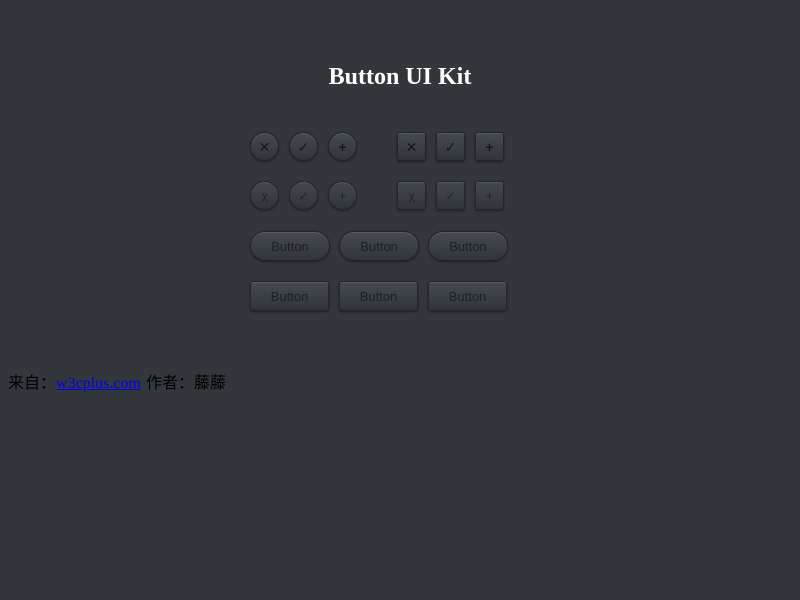 The width and height of the screenshot is (800, 600). I want to click on close-square-button: ✕, so click(411, 146).